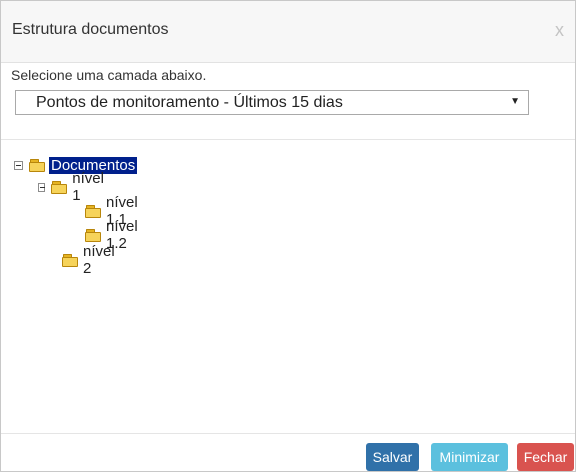 The image size is (576, 472). Describe the element at coordinates (88, 187) in the screenshot. I see `tree-node-label: nível 1` at that location.